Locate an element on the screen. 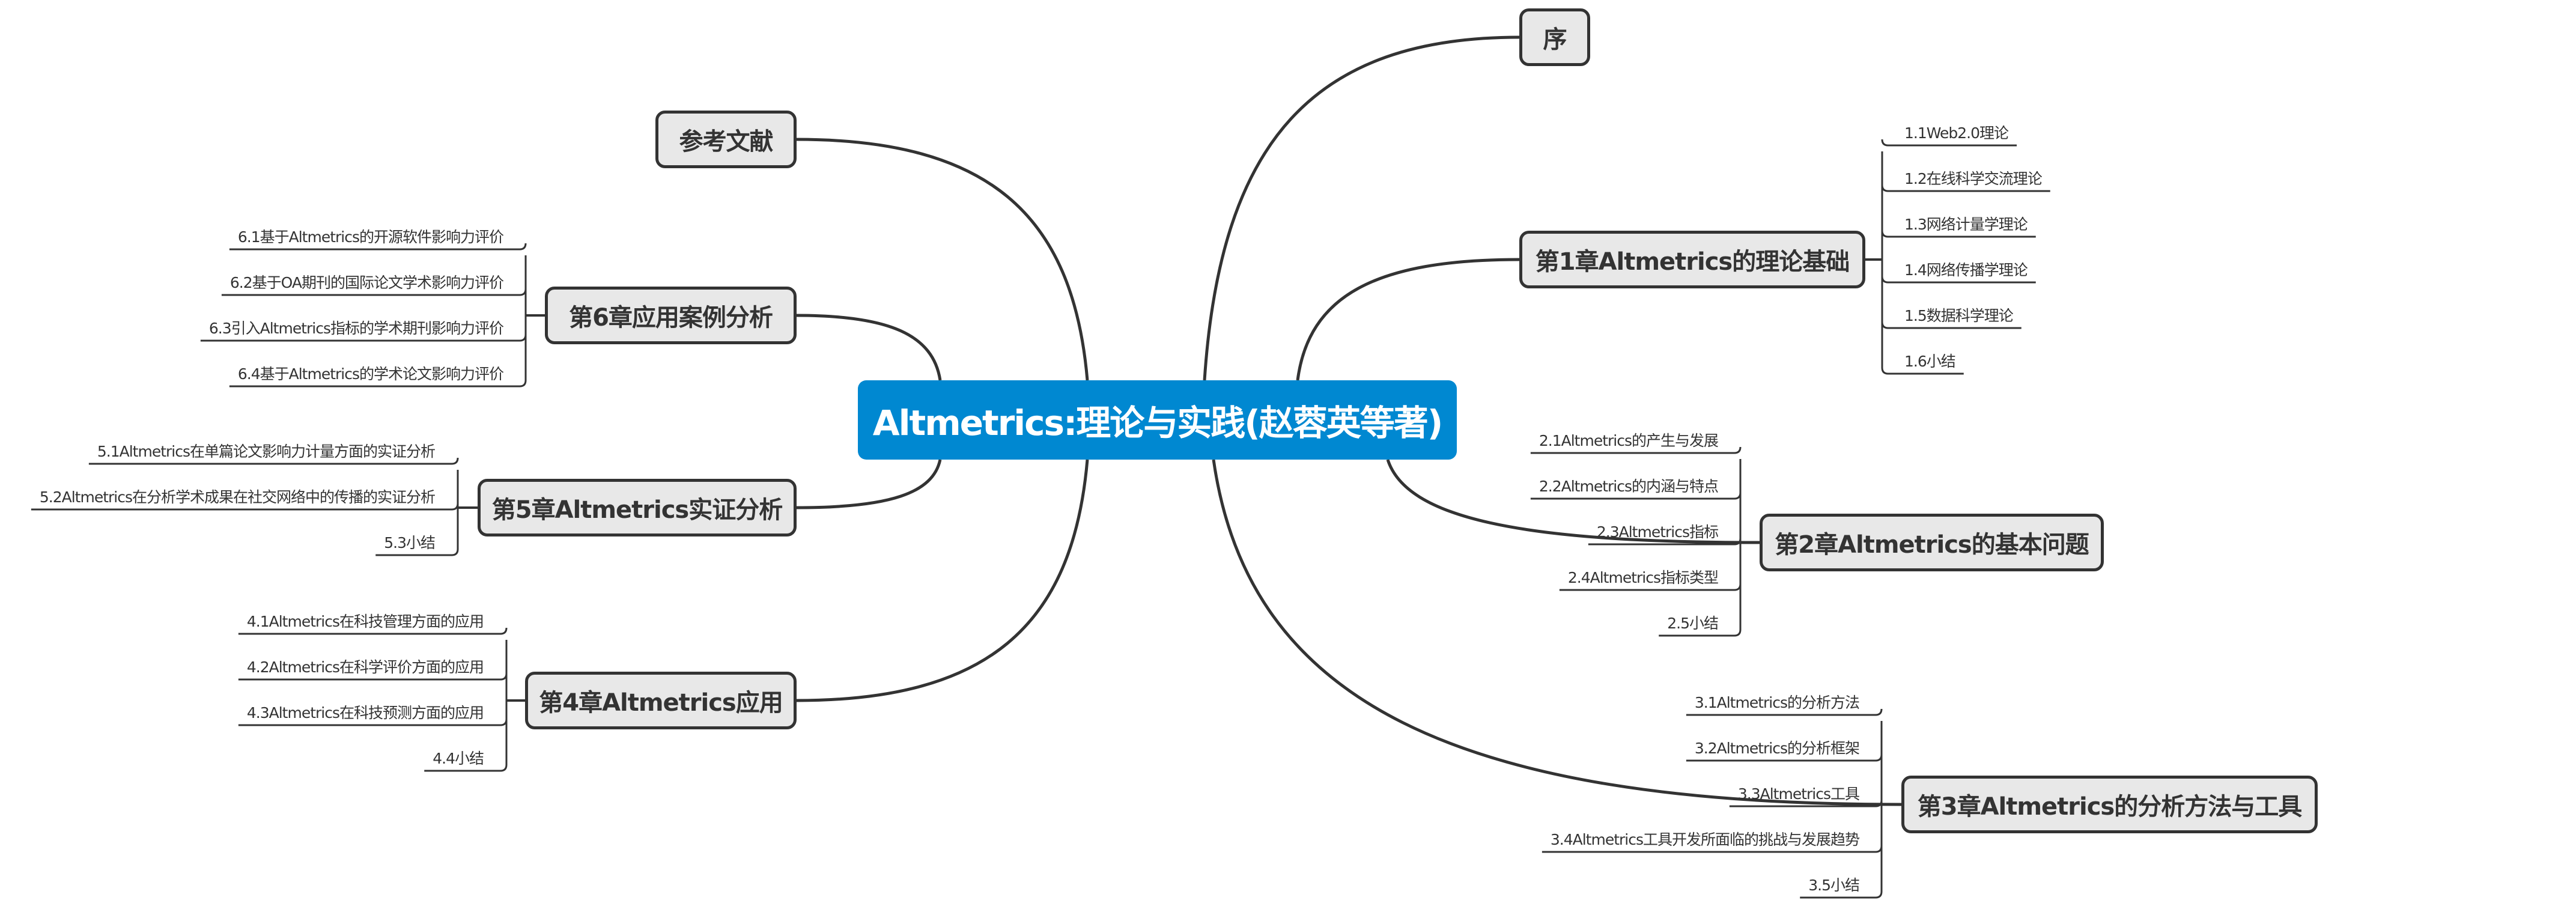 The width and height of the screenshot is (2576, 924). connector-ch5 is located at coordinates (869, 484).